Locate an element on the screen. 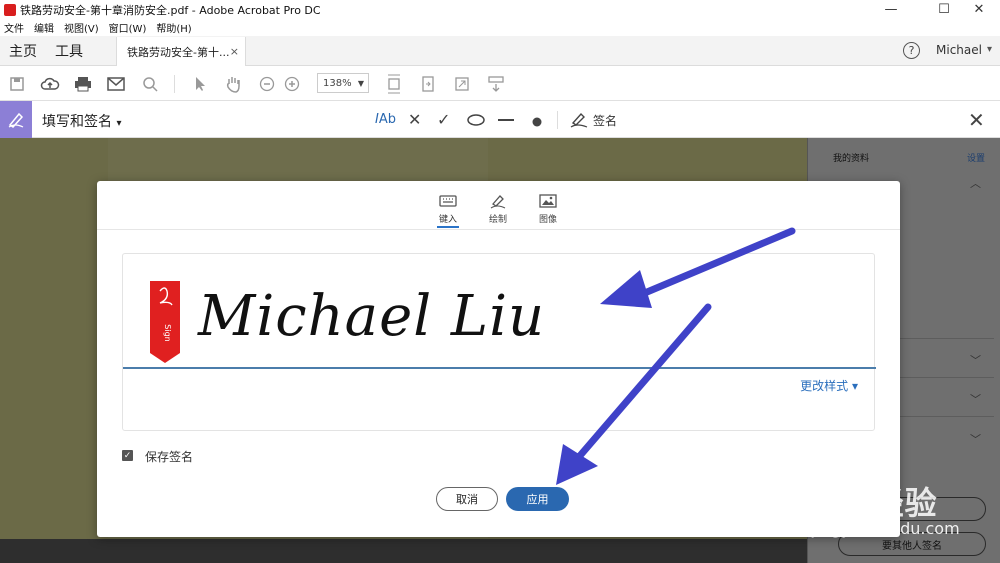  chevron-up-icon: ︿ is located at coordinates (975, 183).